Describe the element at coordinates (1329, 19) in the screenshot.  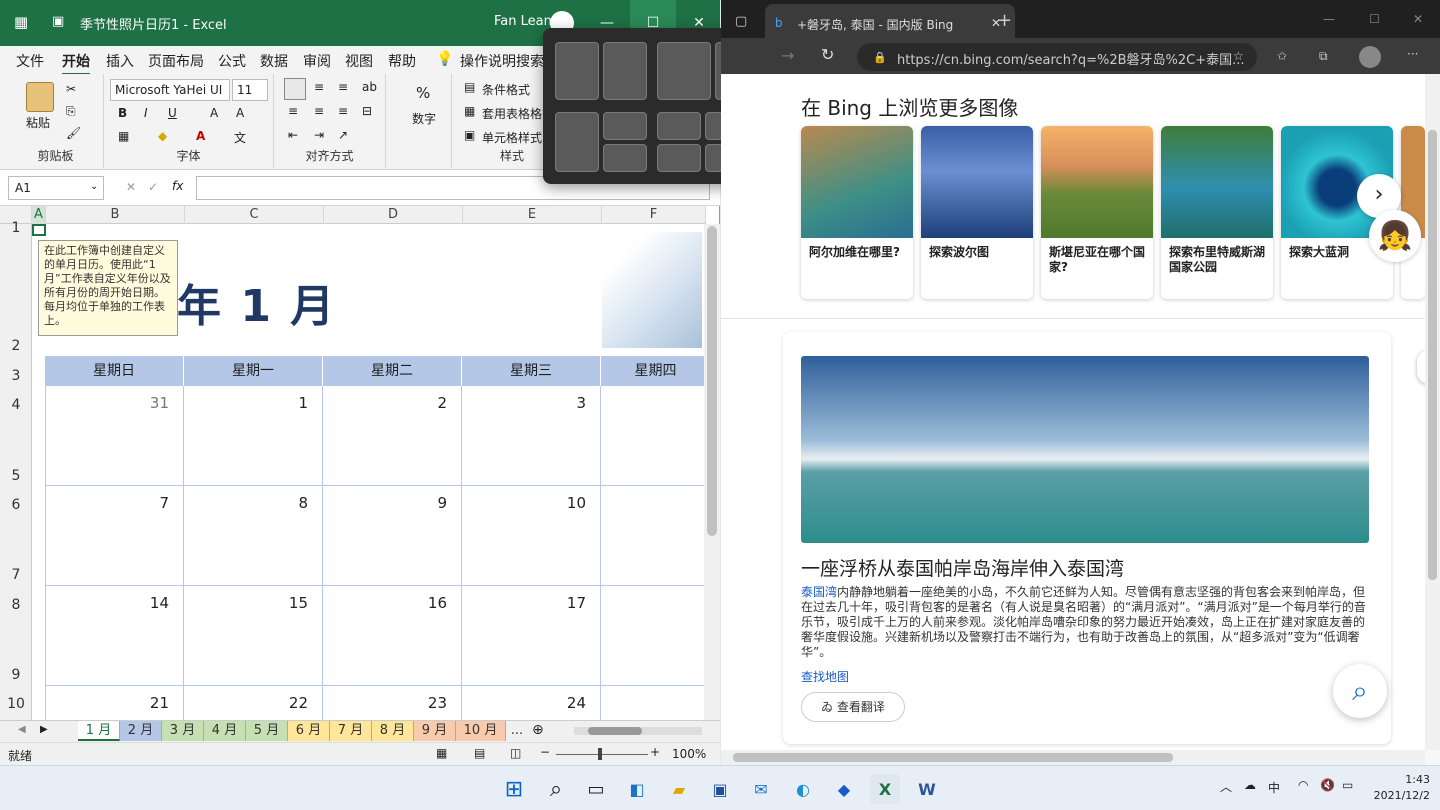
I see `minimize-icon: —` at that location.